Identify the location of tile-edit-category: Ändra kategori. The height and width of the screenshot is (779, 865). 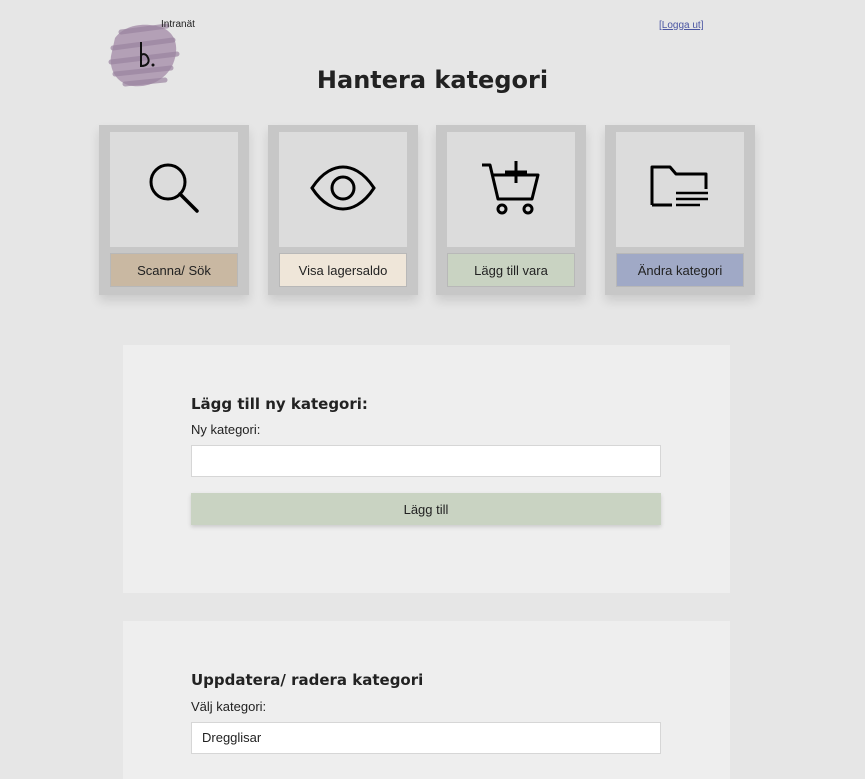
(680, 210).